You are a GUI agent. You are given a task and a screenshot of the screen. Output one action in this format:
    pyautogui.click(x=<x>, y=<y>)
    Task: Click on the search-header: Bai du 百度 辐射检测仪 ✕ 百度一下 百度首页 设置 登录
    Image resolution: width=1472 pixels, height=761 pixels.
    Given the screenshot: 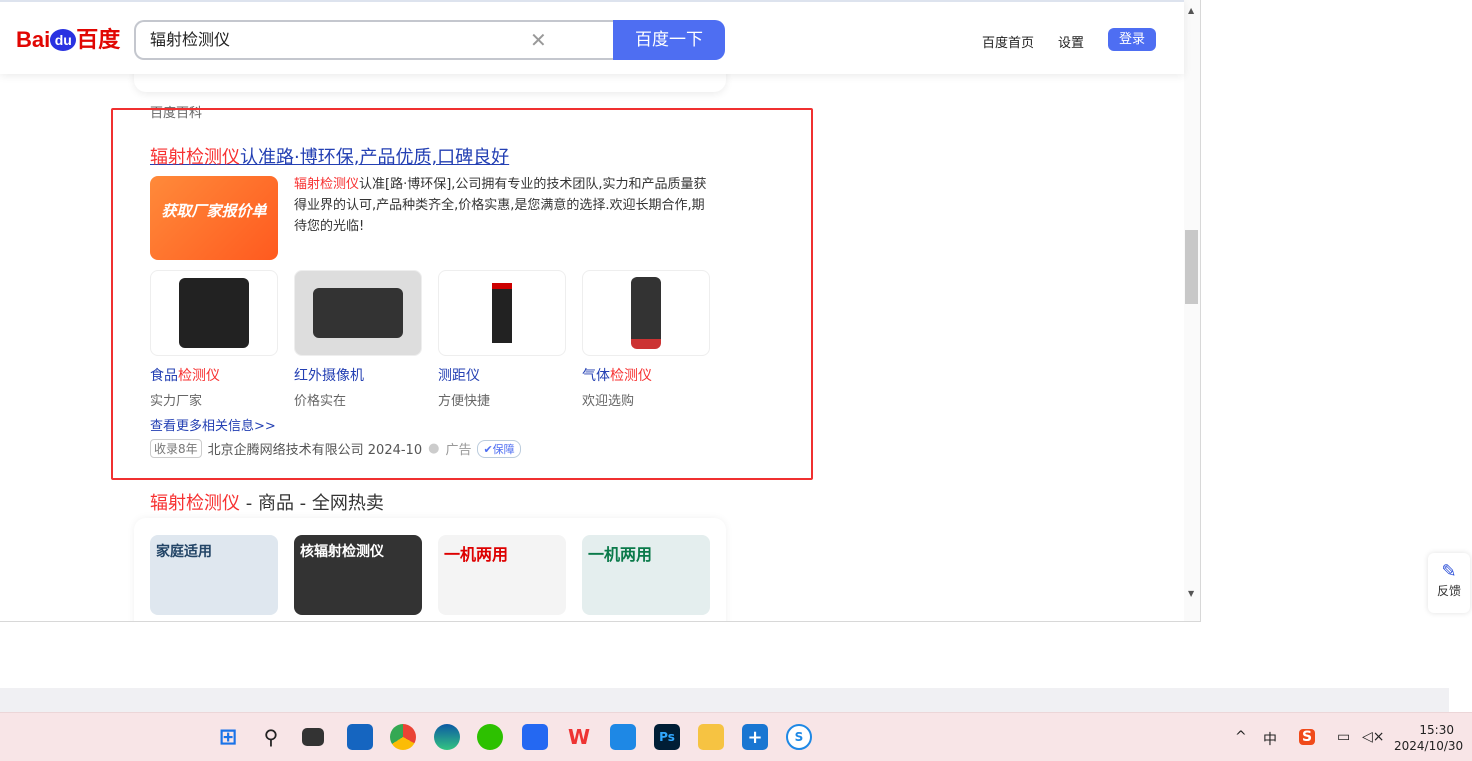 What is the action you would take?
    pyautogui.click(x=592, y=37)
    